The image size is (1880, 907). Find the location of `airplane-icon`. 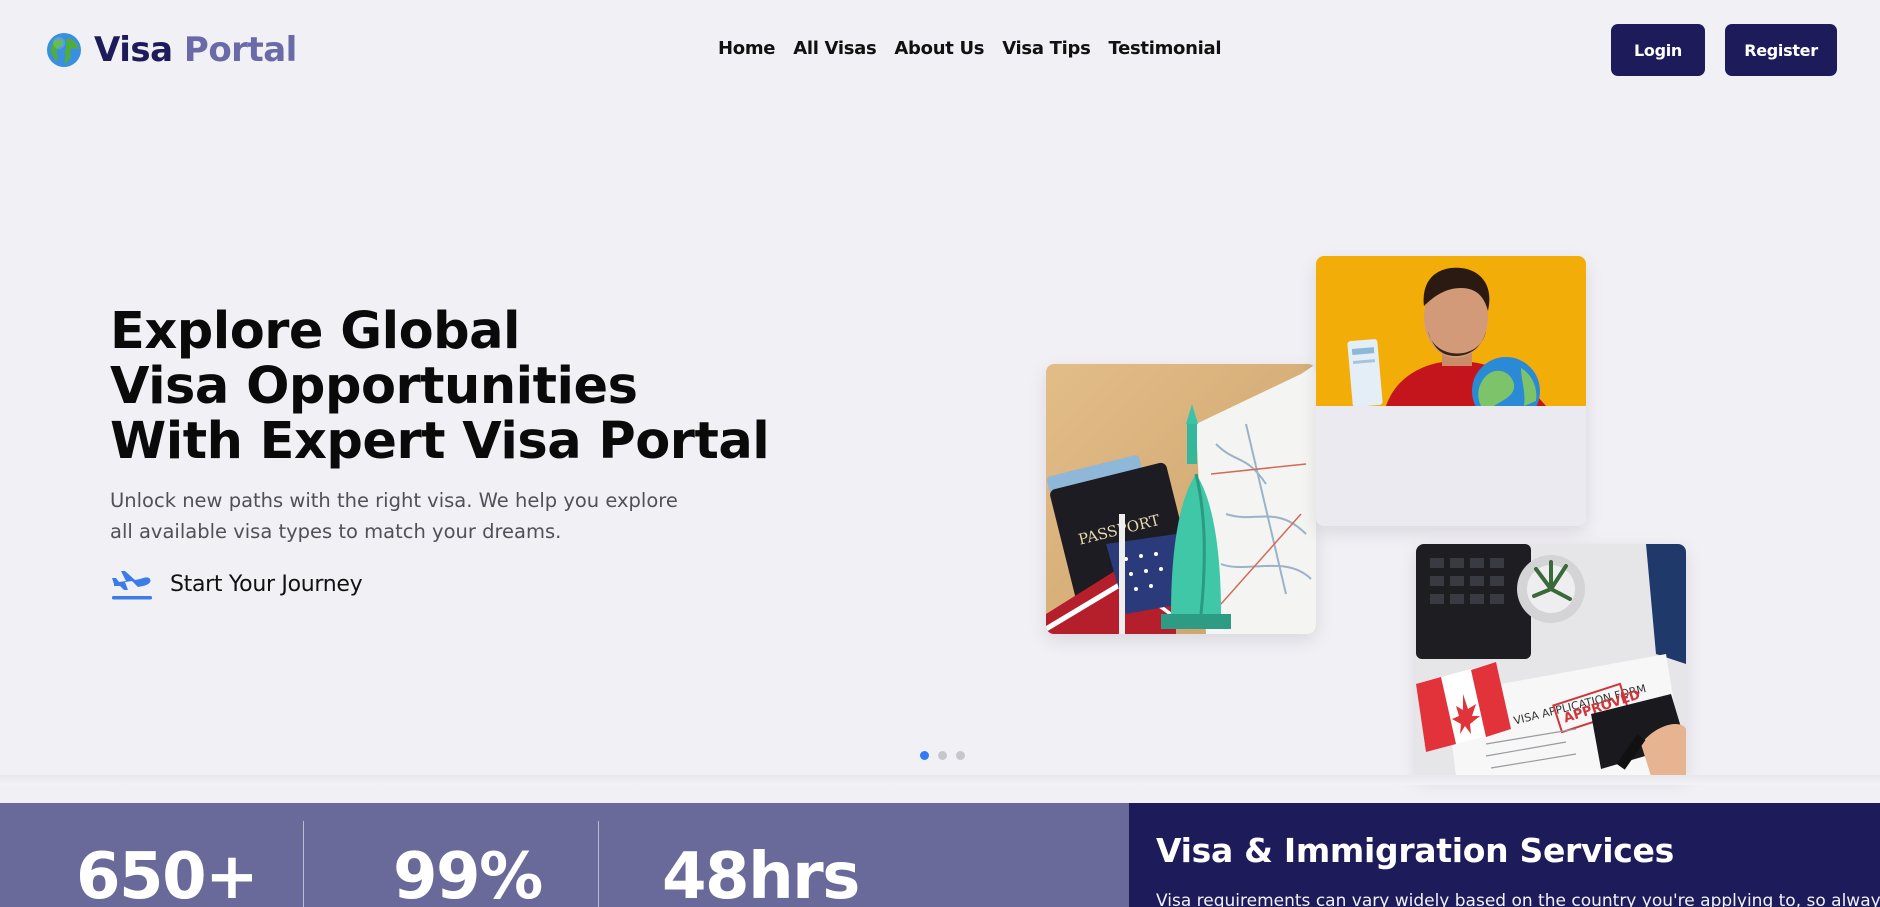

airplane-icon is located at coordinates (132, 585).